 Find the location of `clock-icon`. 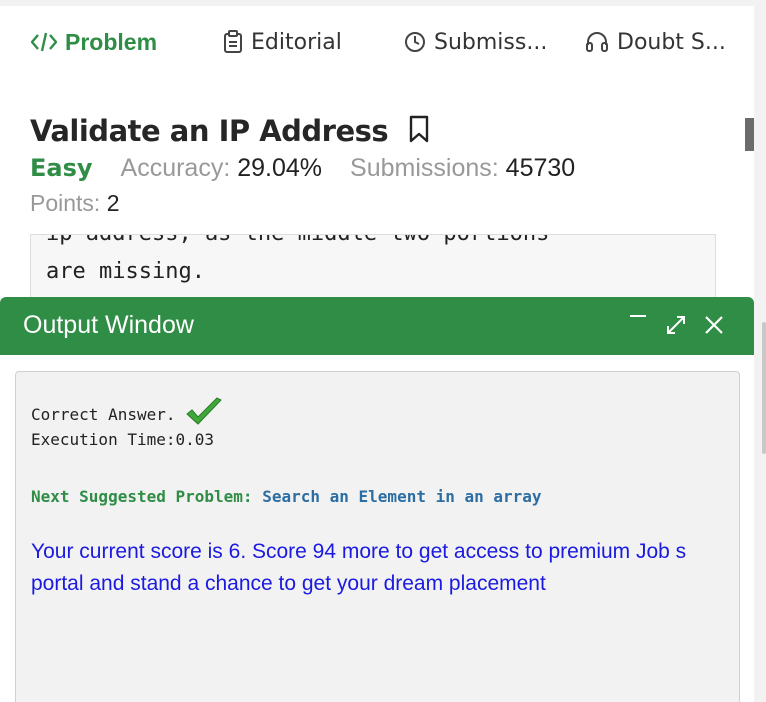

clock-icon is located at coordinates (415, 42).